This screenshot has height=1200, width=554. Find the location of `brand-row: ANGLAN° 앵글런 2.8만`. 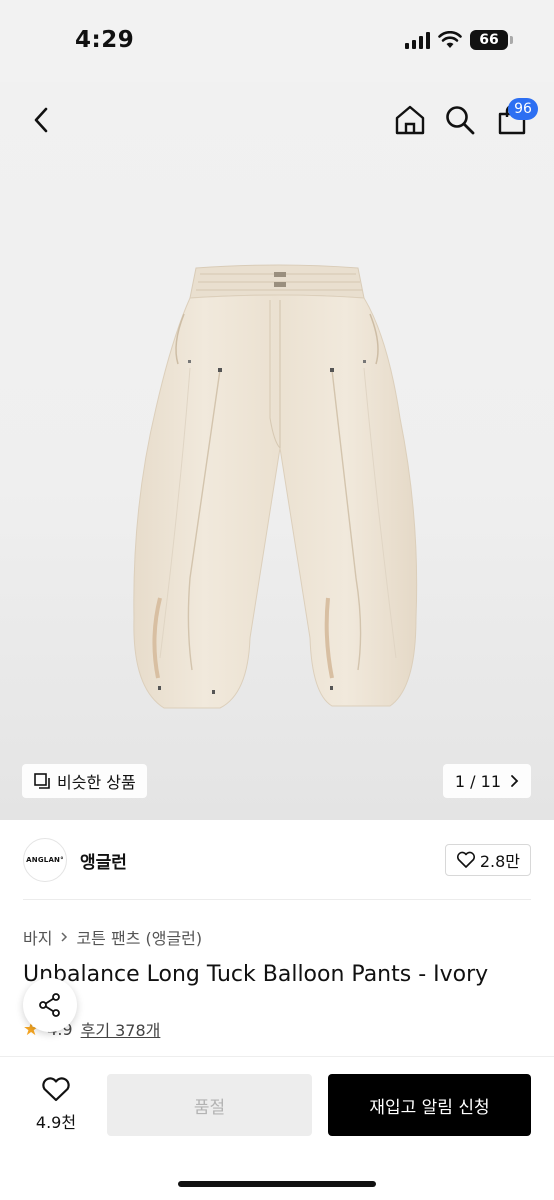

brand-row: ANGLAN° 앵글런 2.8만 is located at coordinates (277, 860).